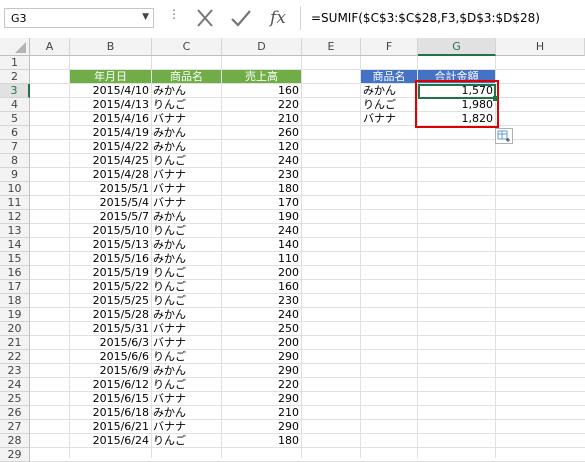 The image size is (585, 462). Describe the element at coordinates (15, 203) in the screenshot. I see `row-header-11: 11` at that location.